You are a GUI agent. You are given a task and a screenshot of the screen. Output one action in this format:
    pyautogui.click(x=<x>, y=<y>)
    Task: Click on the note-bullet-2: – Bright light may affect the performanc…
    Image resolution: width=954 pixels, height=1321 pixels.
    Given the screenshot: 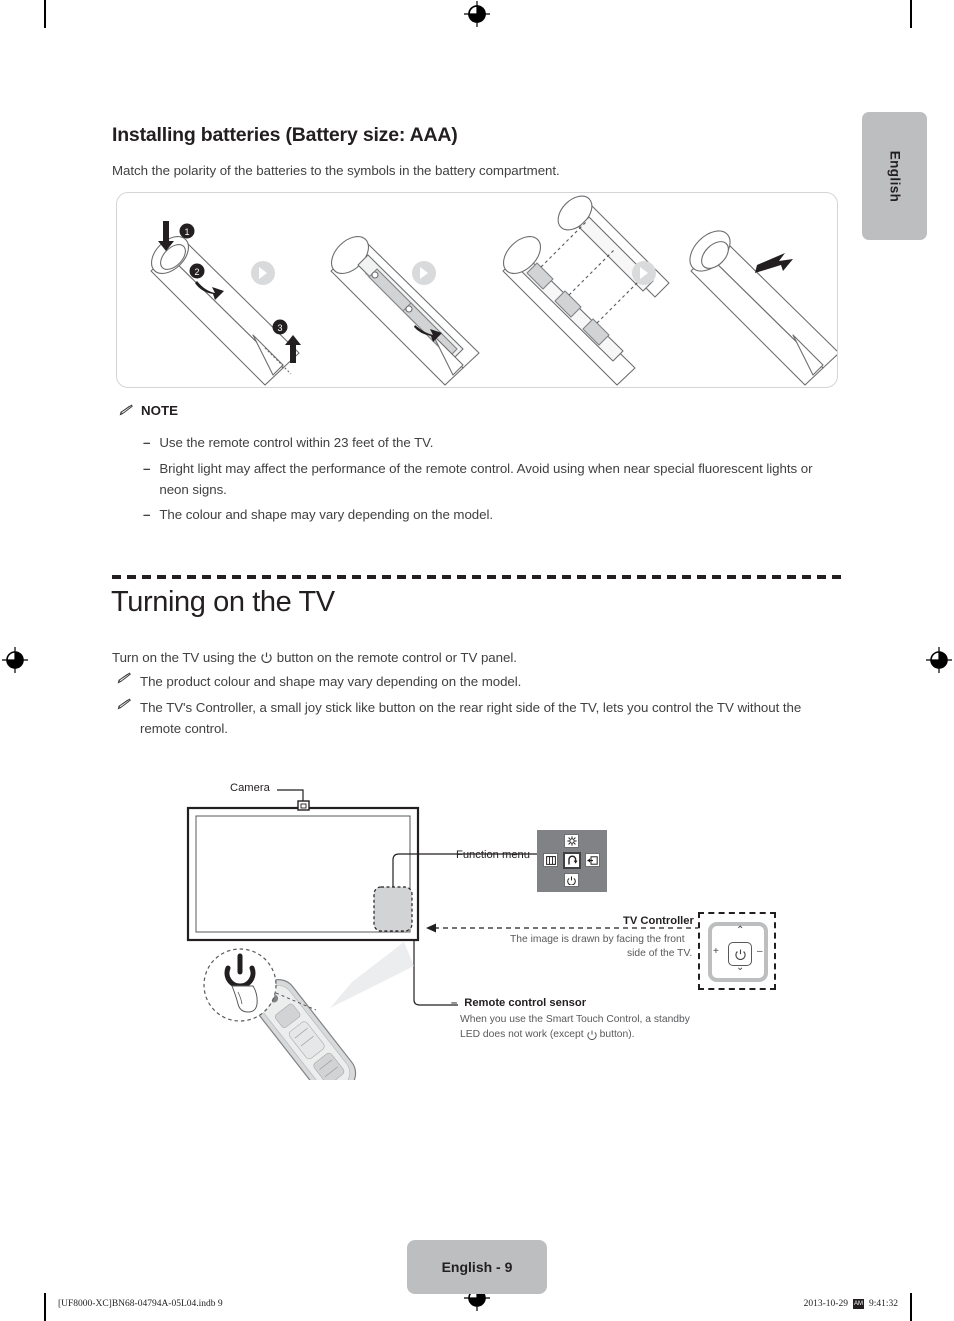 What is the action you would take?
    pyautogui.click(x=493, y=479)
    